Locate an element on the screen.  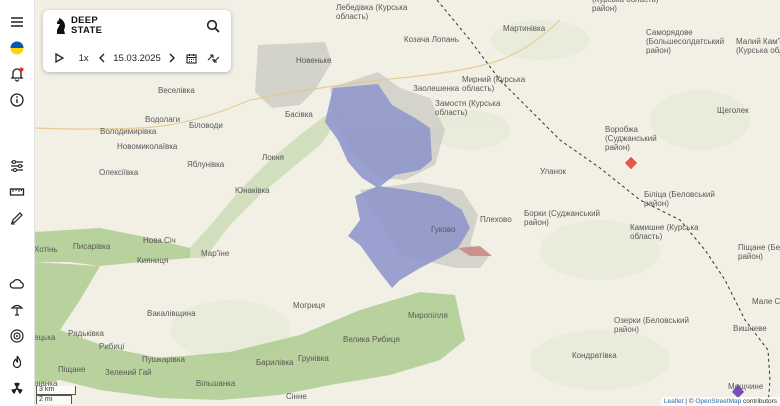
search-icon is located at coordinates (213, 26).